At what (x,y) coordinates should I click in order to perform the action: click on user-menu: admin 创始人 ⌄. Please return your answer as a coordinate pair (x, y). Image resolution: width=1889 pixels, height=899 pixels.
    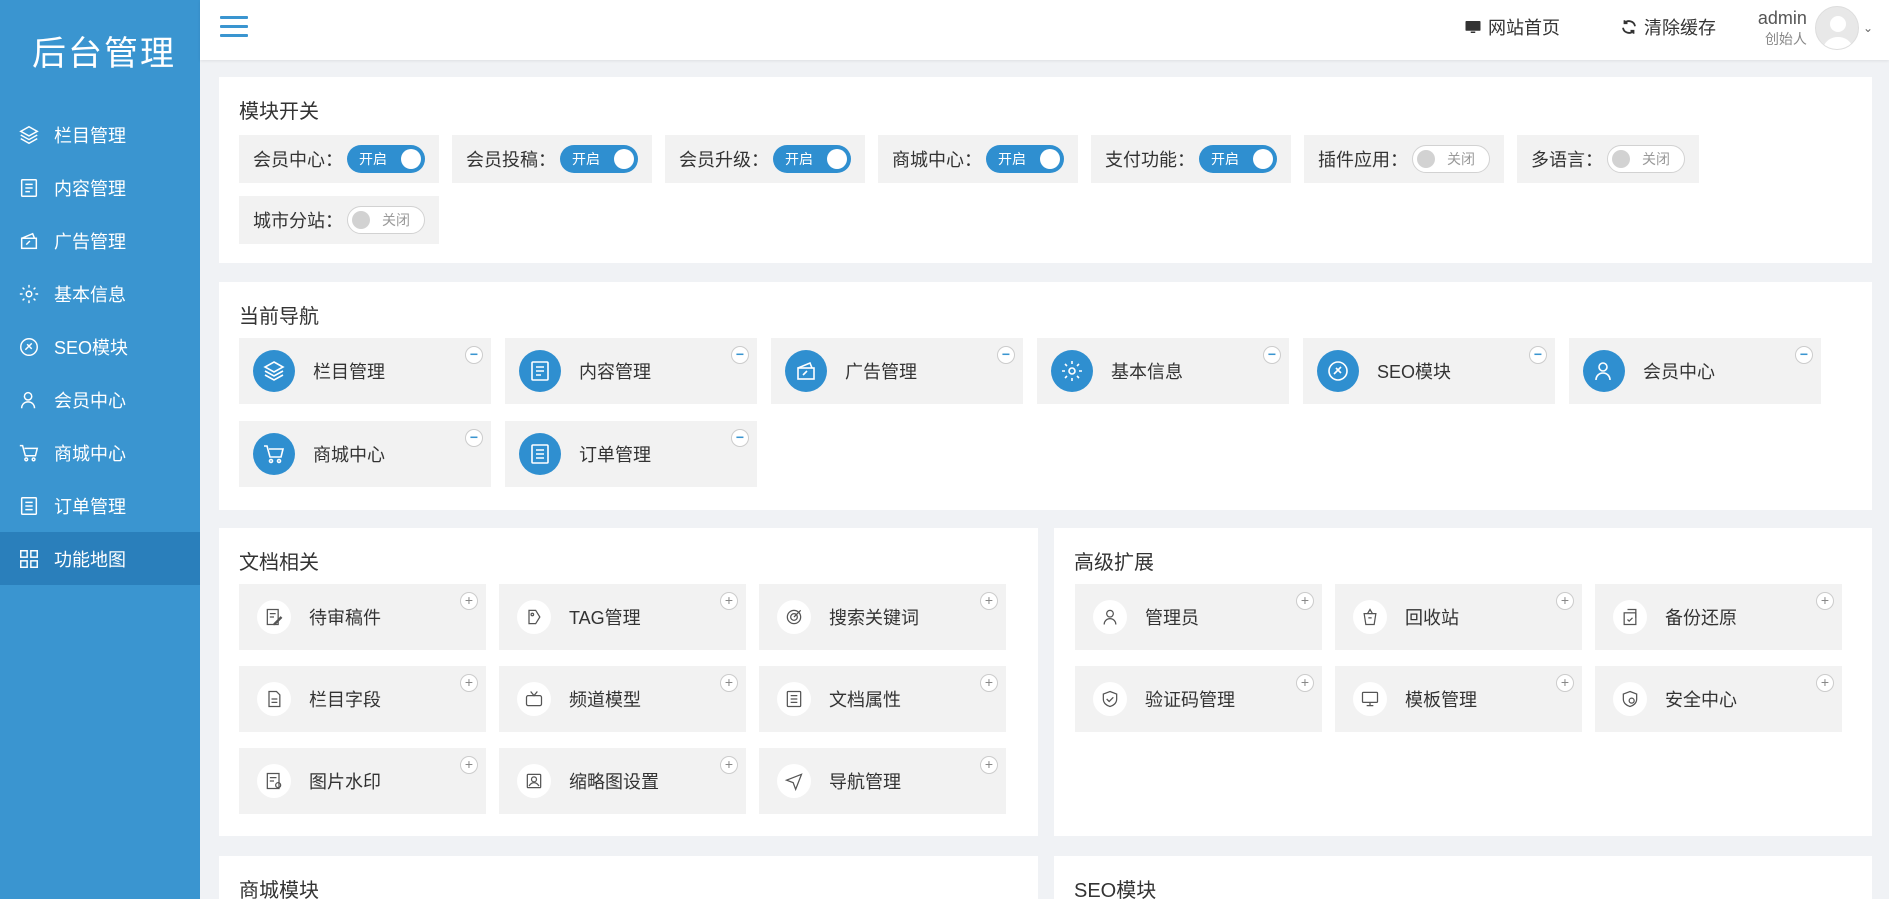
    Looking at the image, I should click on (1815, 28).